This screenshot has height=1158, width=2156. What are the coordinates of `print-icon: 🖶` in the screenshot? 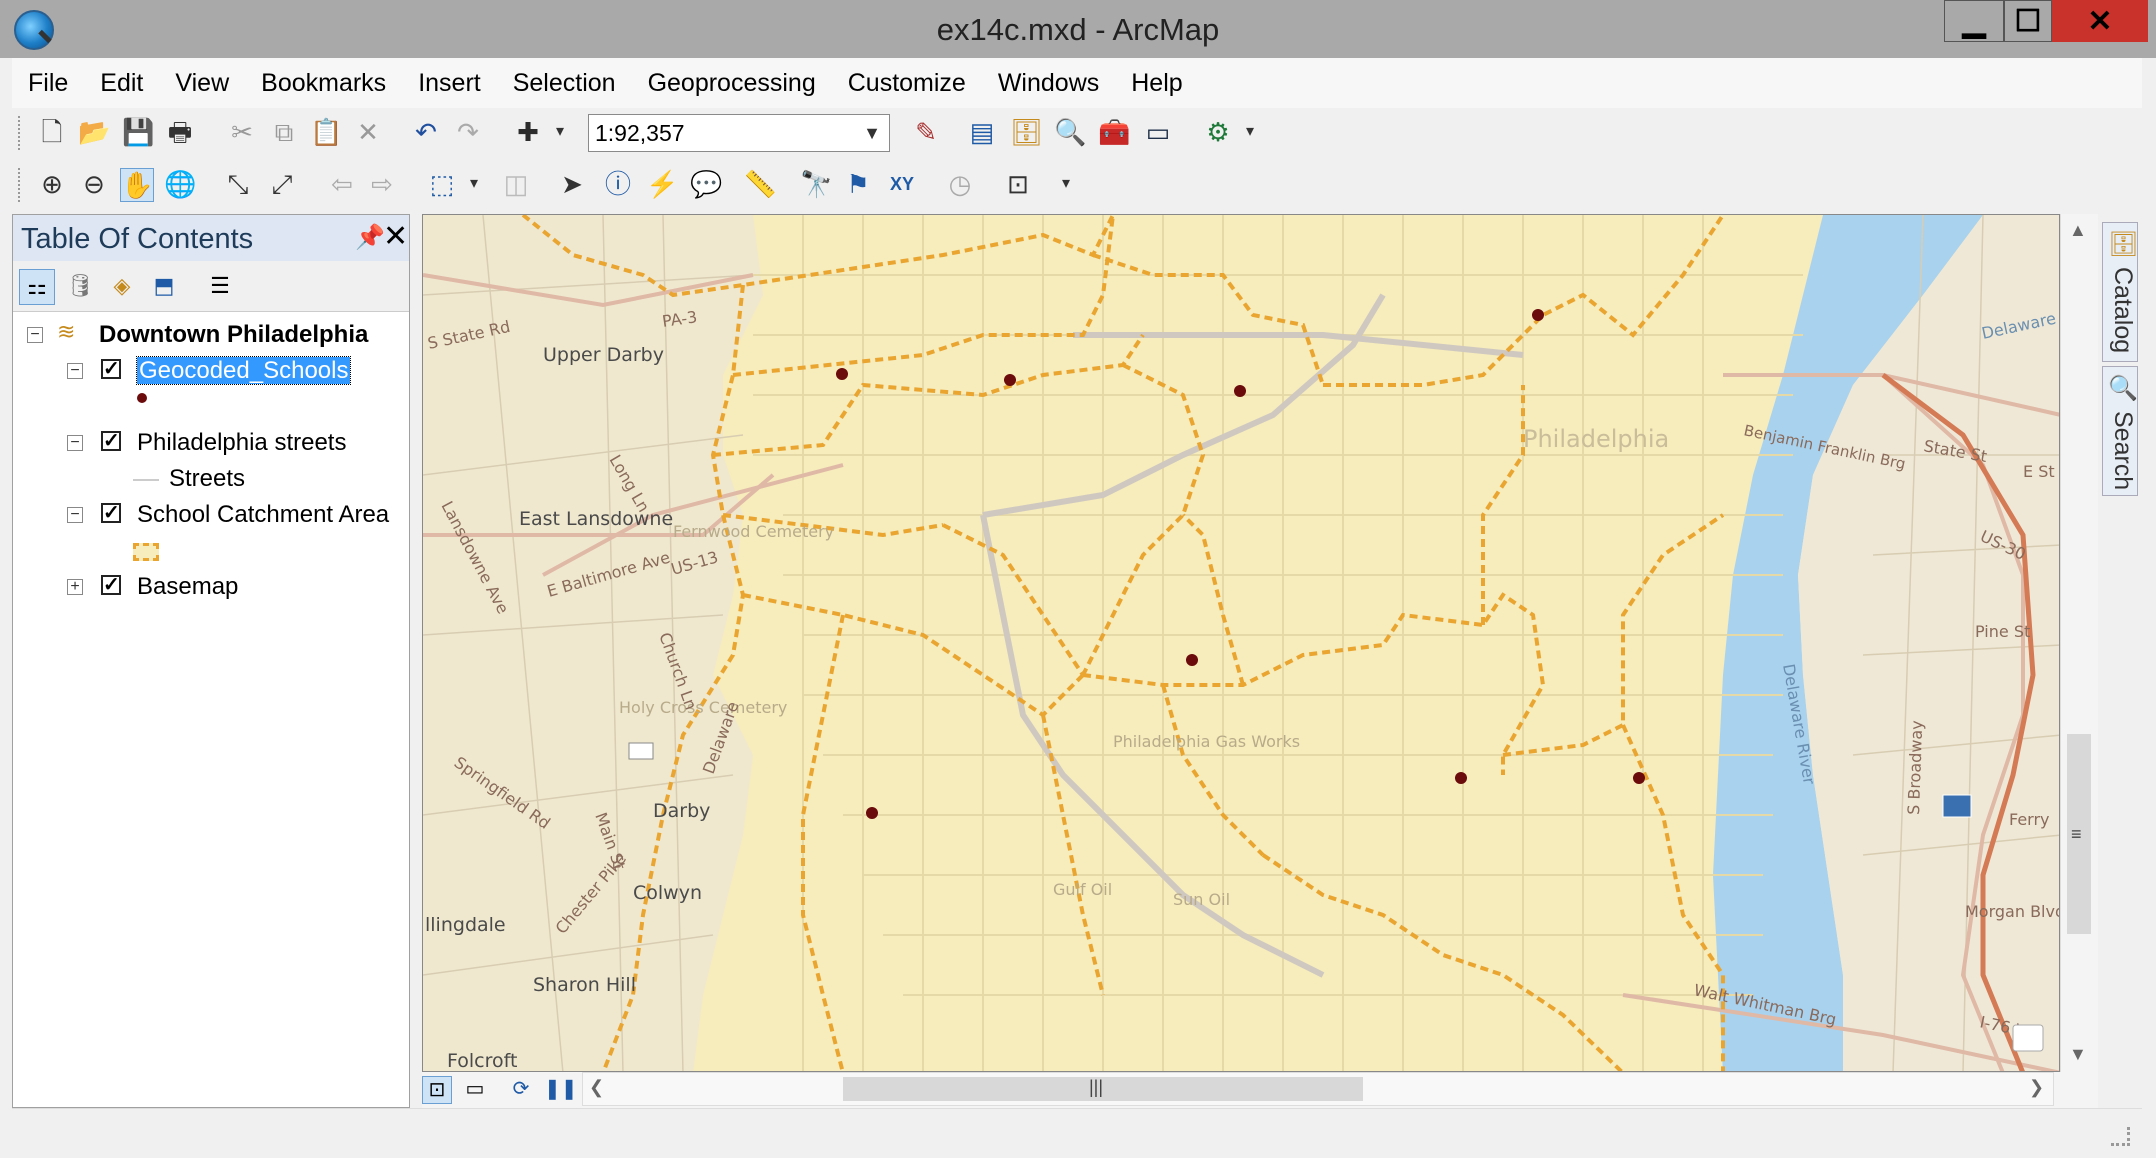 It's located at (180, 132).